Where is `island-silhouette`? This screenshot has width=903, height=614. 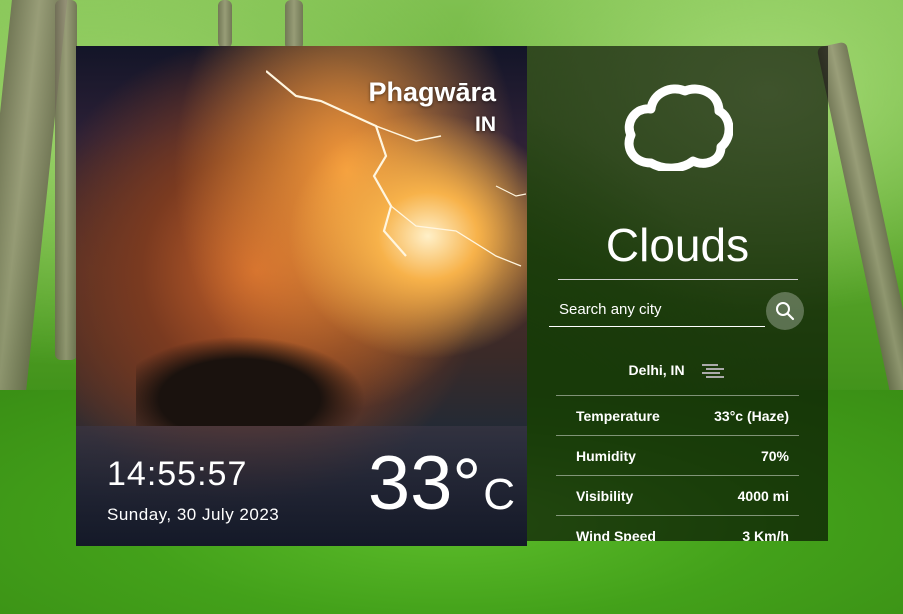
island-silhouette is located at coordinates (251, 381).